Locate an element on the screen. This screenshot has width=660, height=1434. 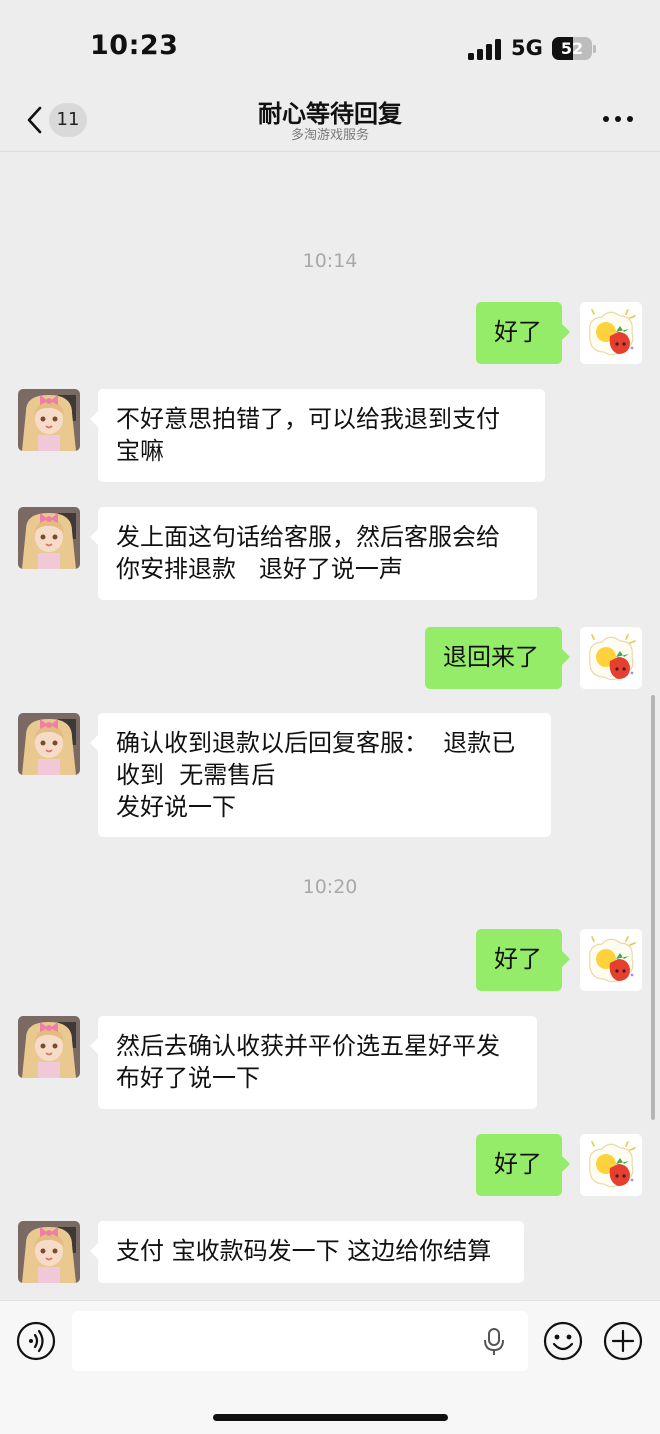
scrollbar is located at coordinates (653, 907).